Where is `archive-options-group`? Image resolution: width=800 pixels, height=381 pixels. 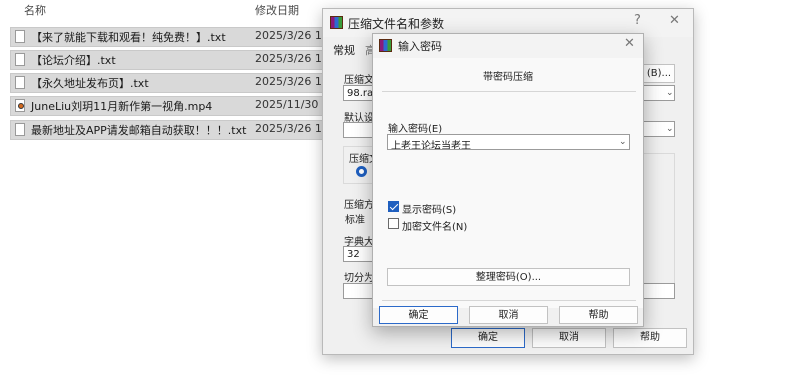 archive-options-group is located at coordinates (659, 222).